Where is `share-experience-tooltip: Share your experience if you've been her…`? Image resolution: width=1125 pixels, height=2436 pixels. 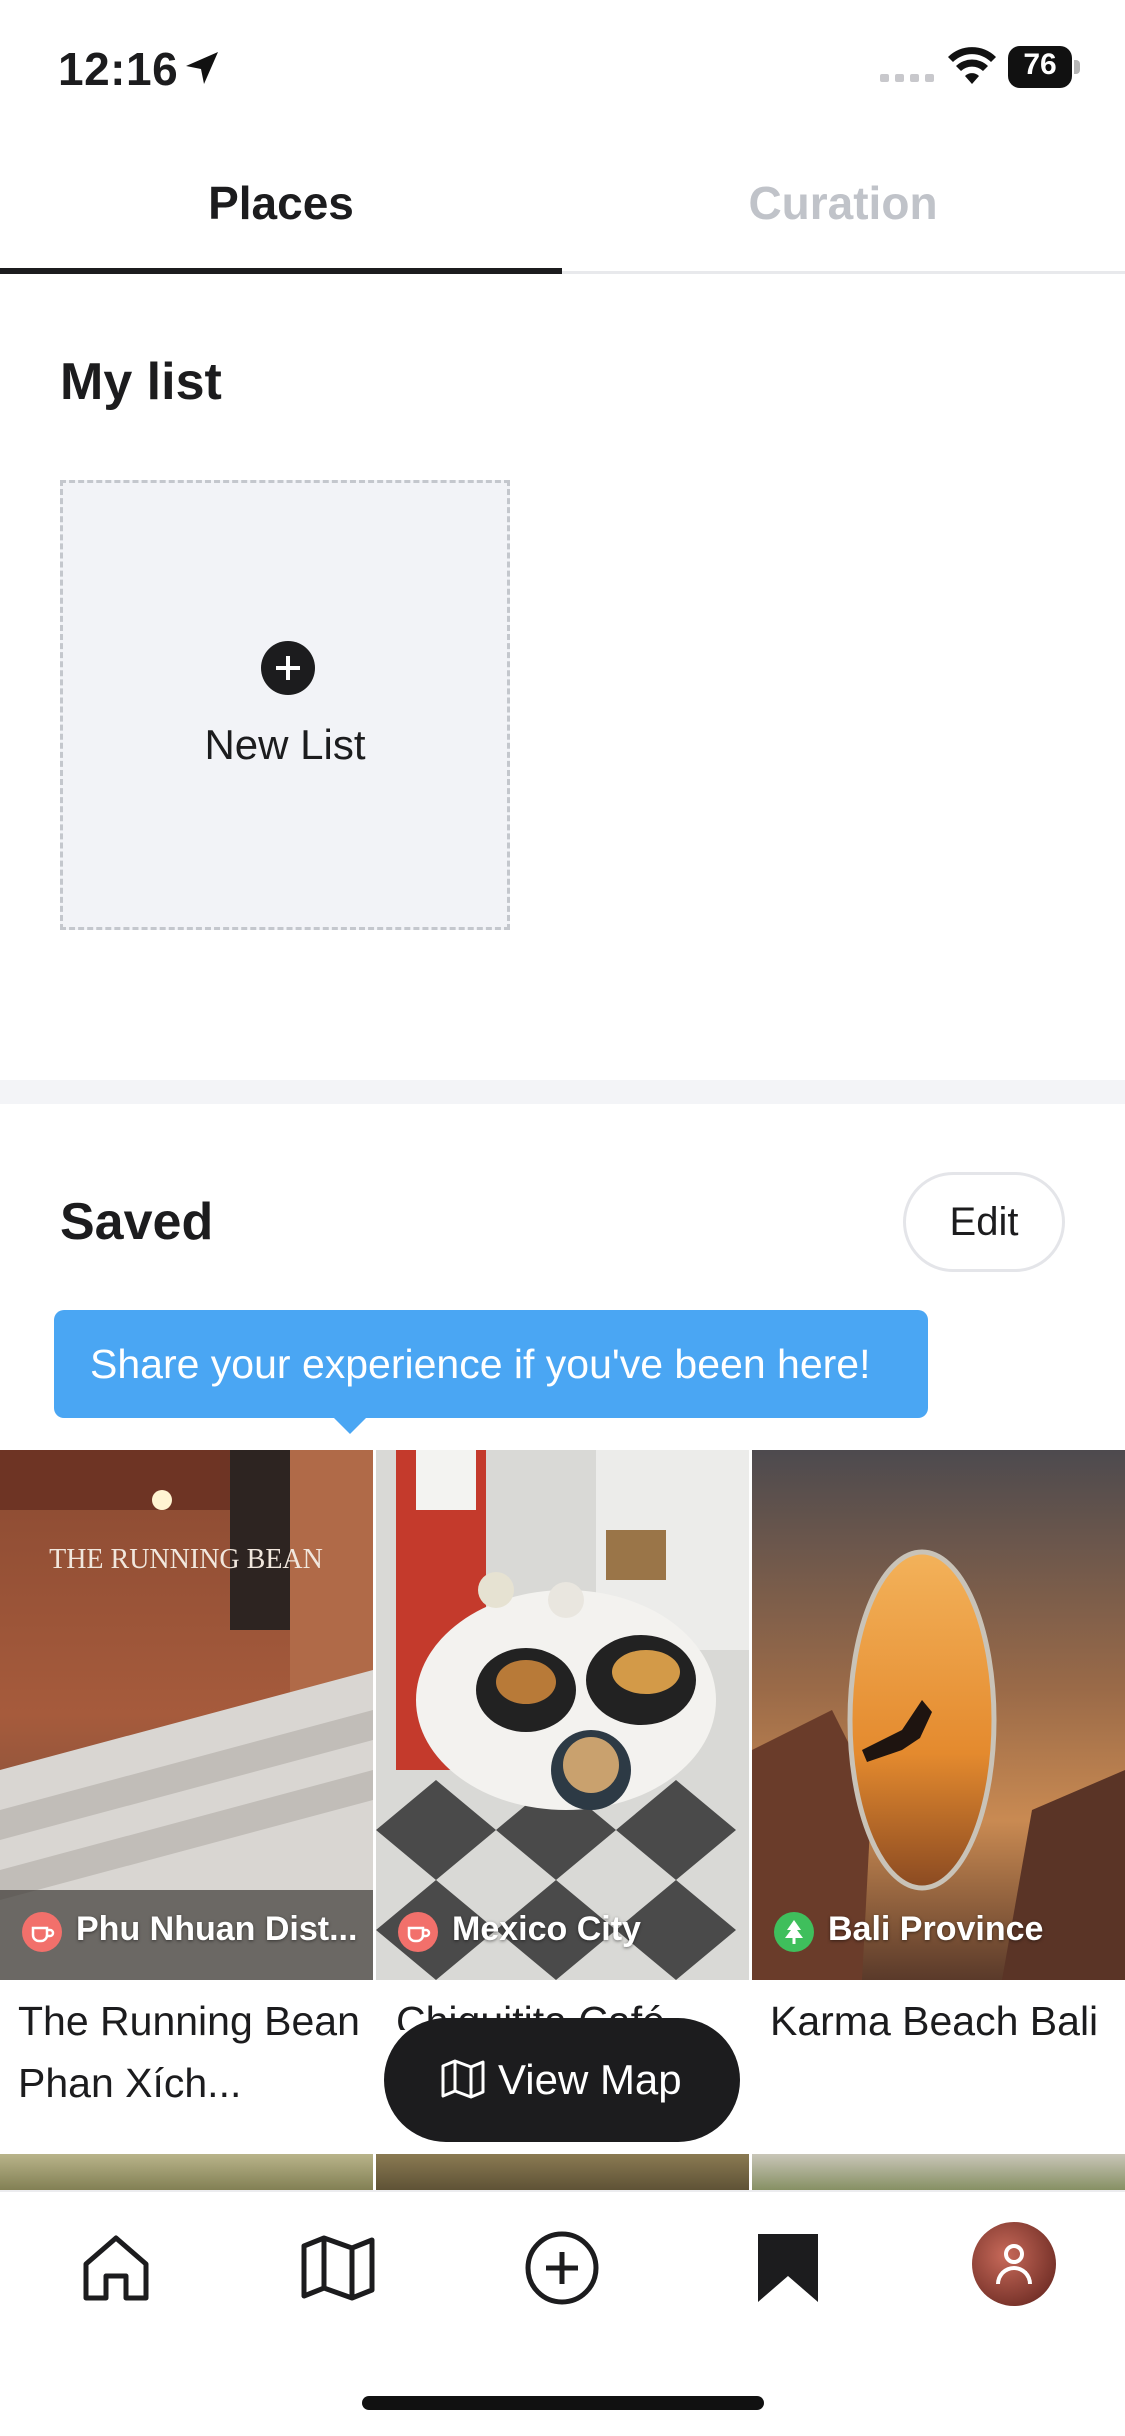
share-experience-tooltip: Share your experience if you've been her… is located at coordinates (491, 1372).